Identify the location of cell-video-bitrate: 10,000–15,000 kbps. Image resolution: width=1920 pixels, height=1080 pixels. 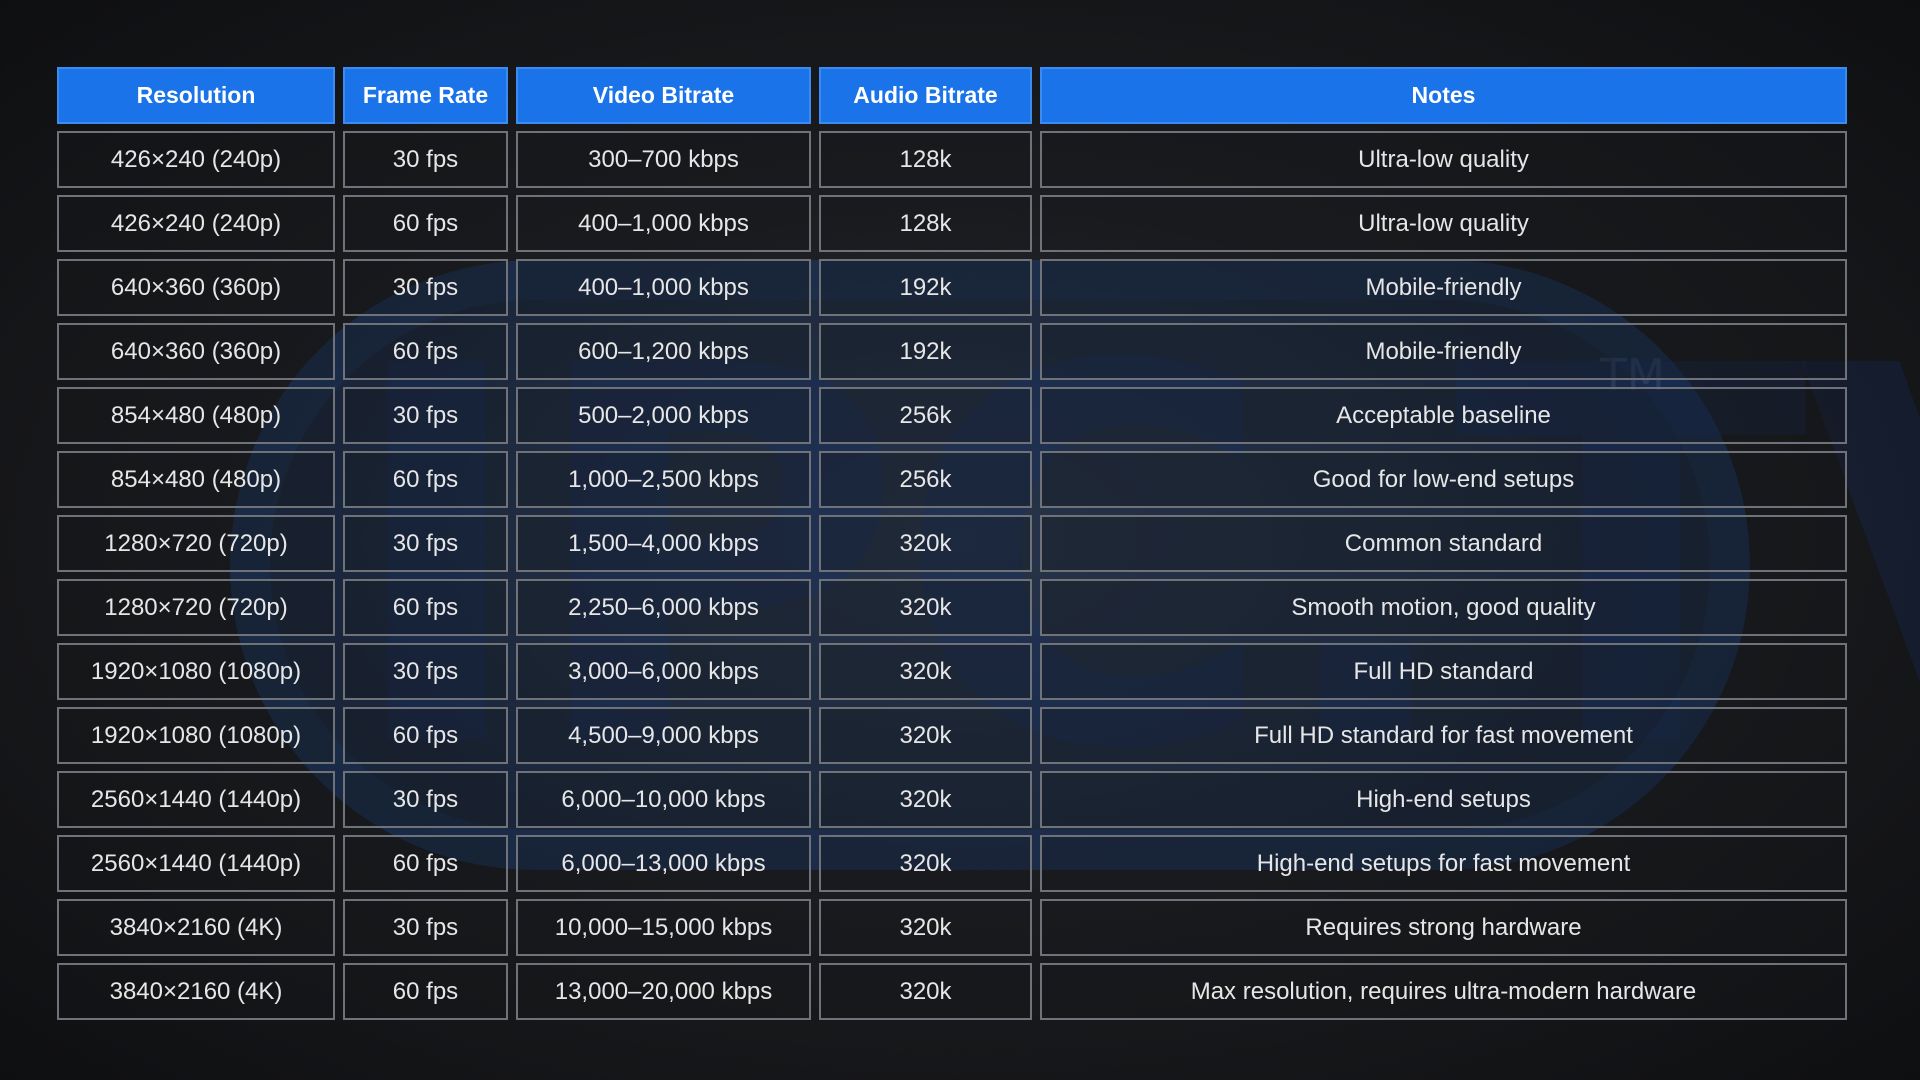
(663, 927).